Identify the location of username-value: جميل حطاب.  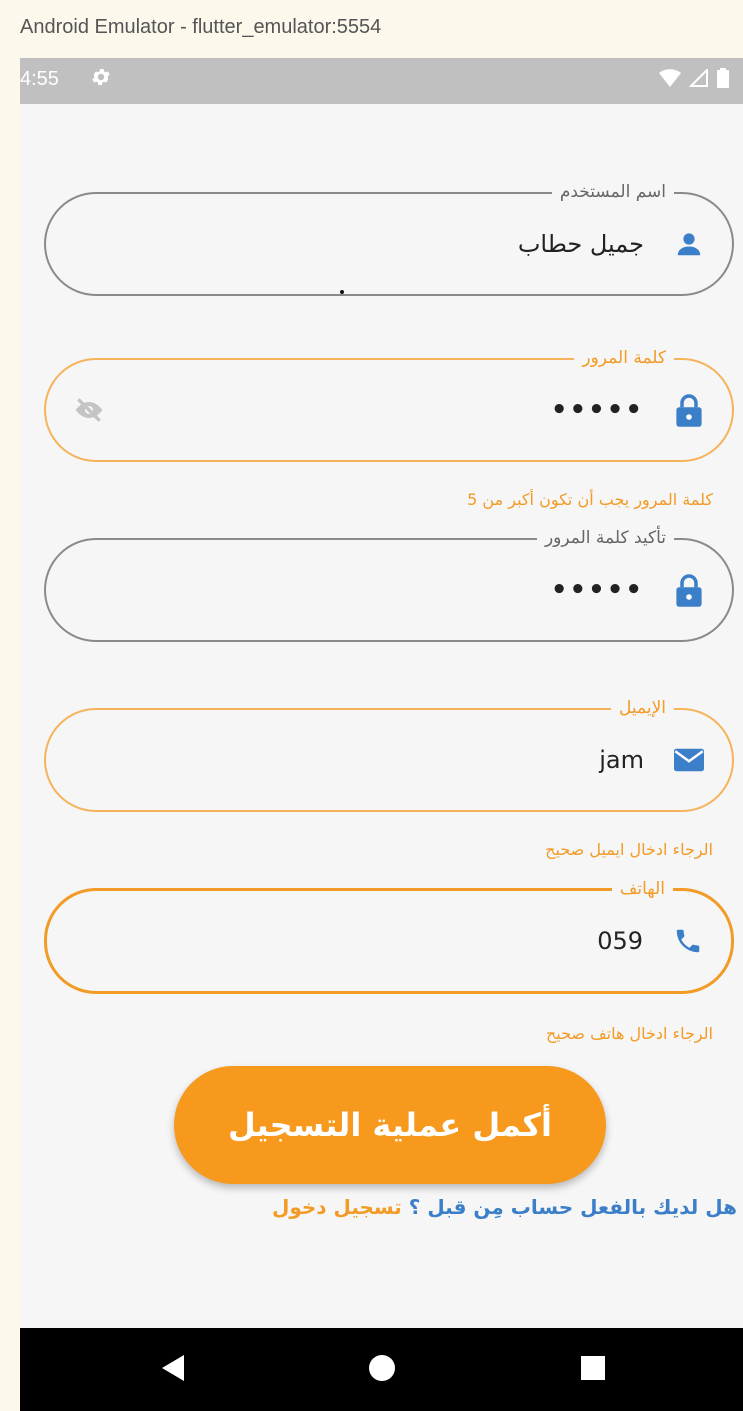
(580, 244).